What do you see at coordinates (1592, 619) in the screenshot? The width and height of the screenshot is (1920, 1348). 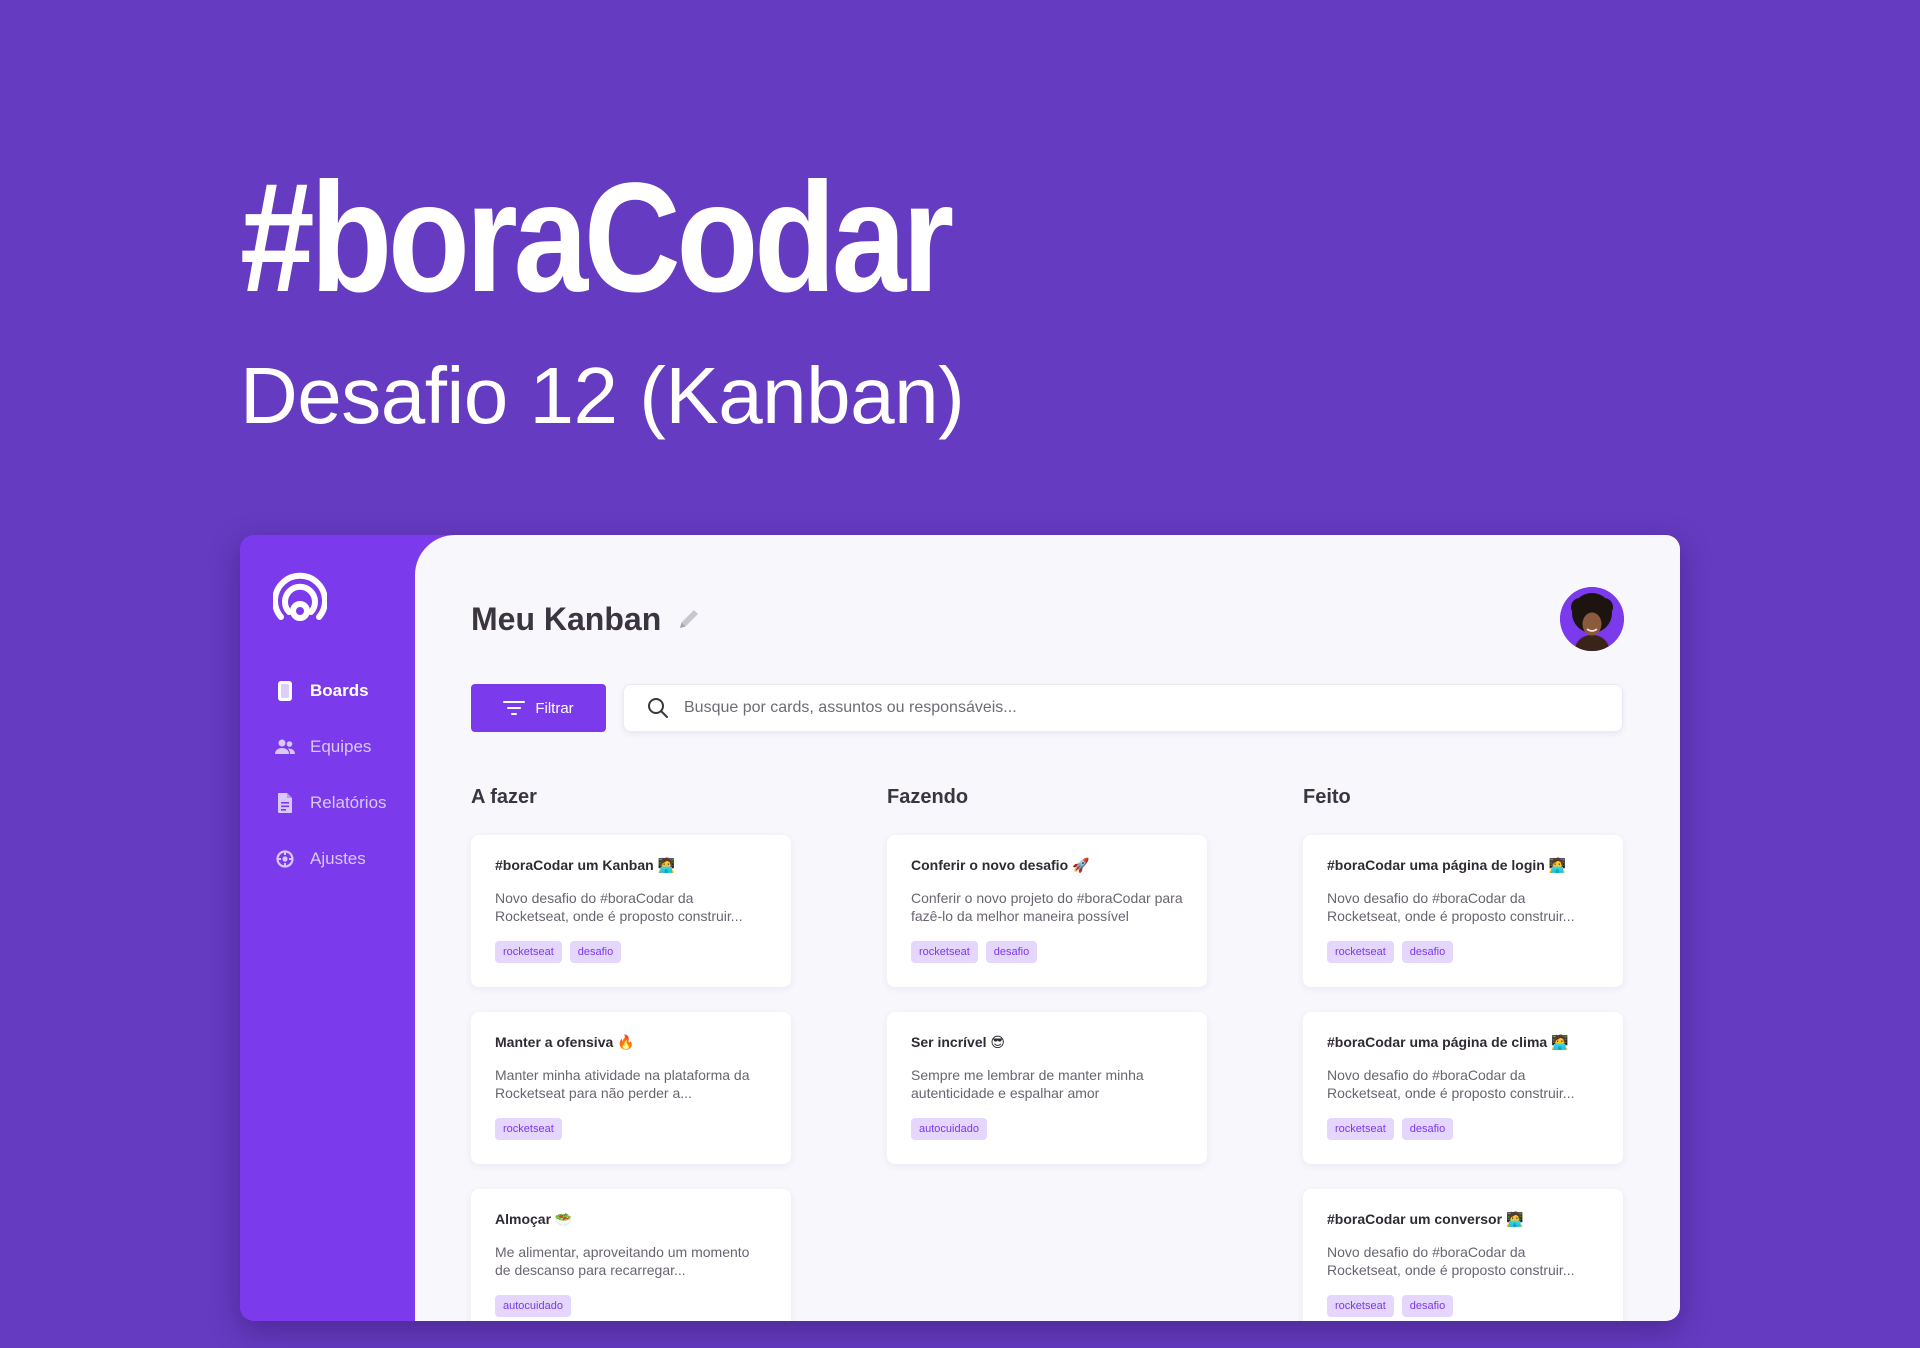 I see `avatar` at bounding box center [1592, 619].